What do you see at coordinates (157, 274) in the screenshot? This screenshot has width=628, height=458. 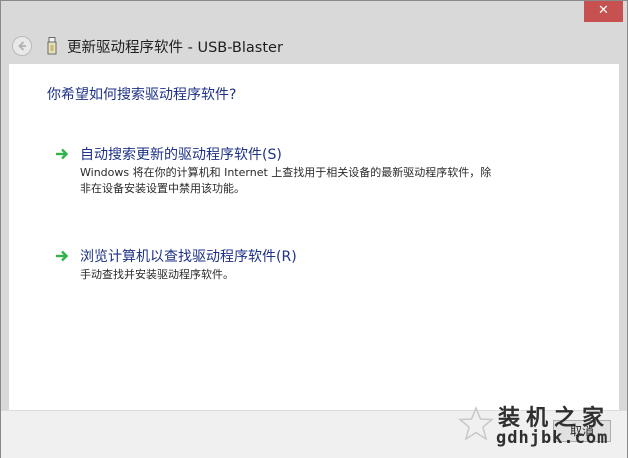 I see `option-browse-computer-description: 手动查找并安装驱动程序软件。` at bounding box center [157, 274].